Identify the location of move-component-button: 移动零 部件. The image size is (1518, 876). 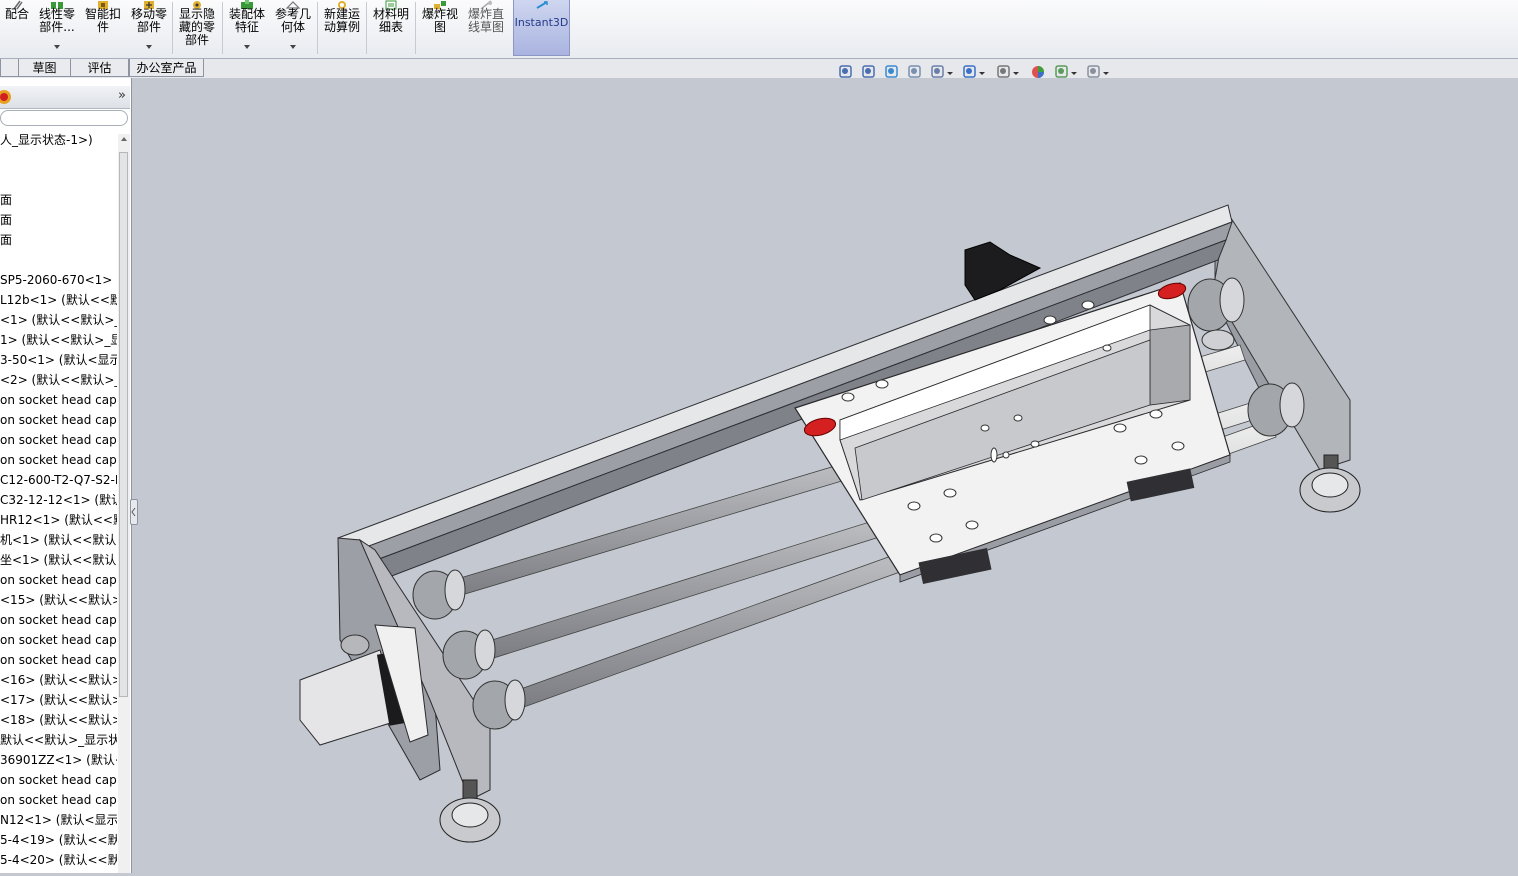
(149, 28).